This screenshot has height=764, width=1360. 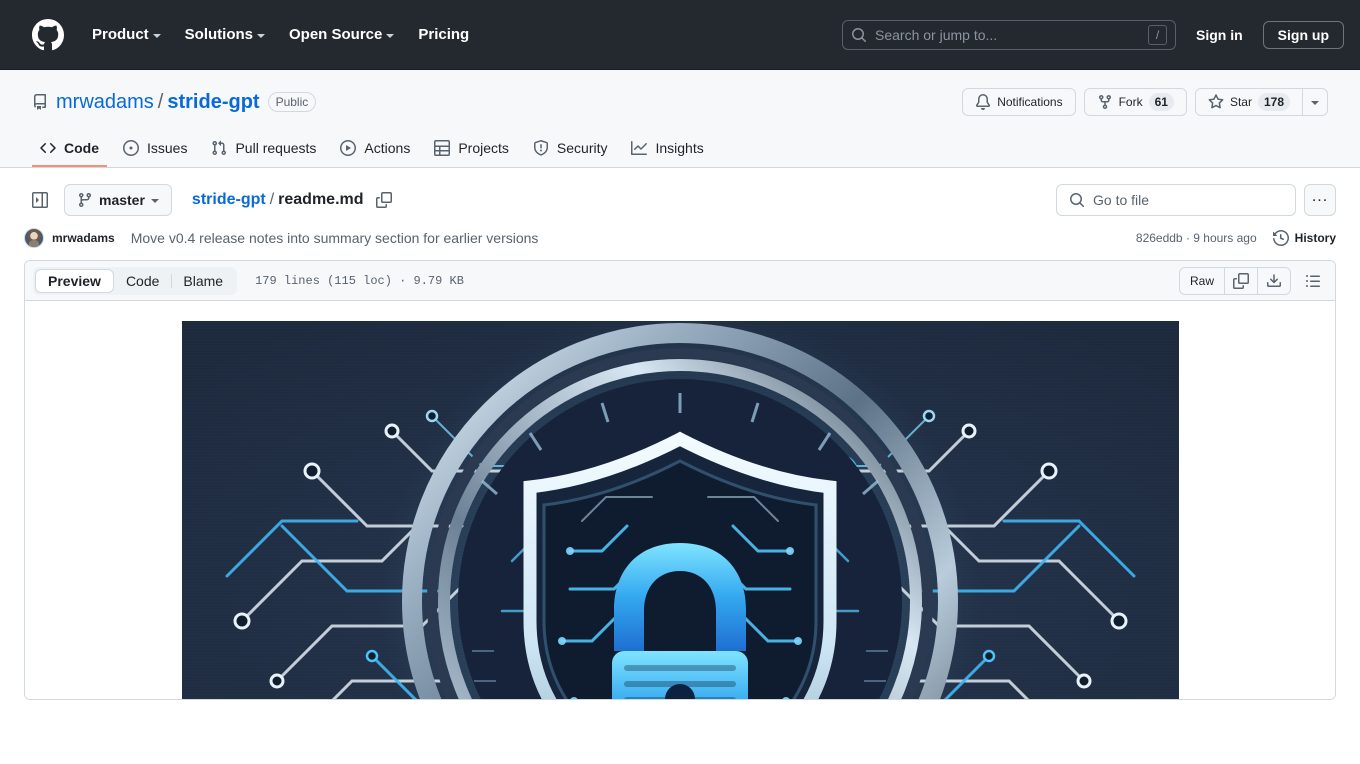 I want to click on table-icon, so click(x=442, y=148).